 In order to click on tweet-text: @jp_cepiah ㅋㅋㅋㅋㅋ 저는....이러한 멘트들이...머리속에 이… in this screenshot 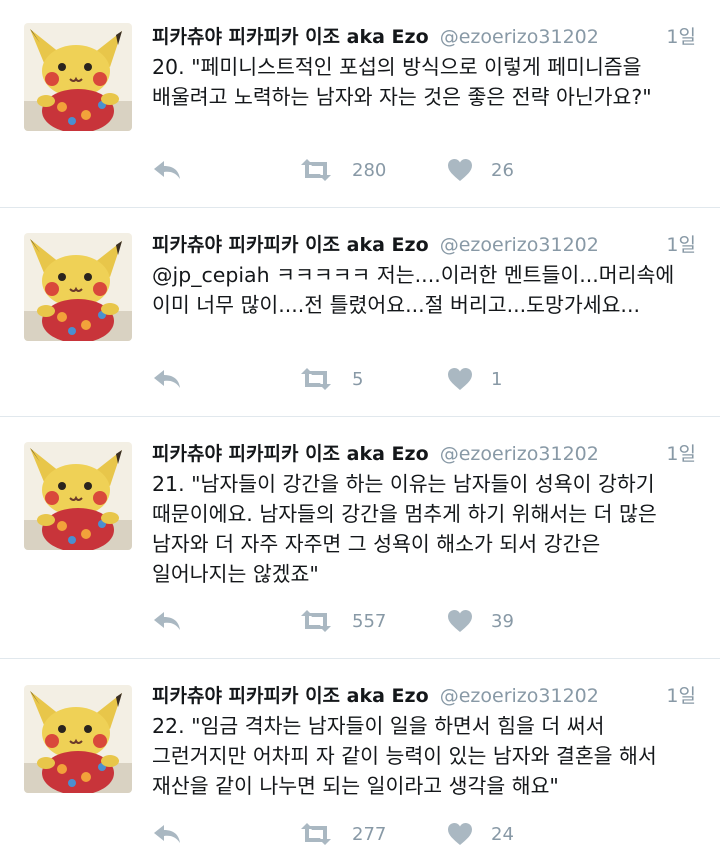, I will do `click(413, 290)`.